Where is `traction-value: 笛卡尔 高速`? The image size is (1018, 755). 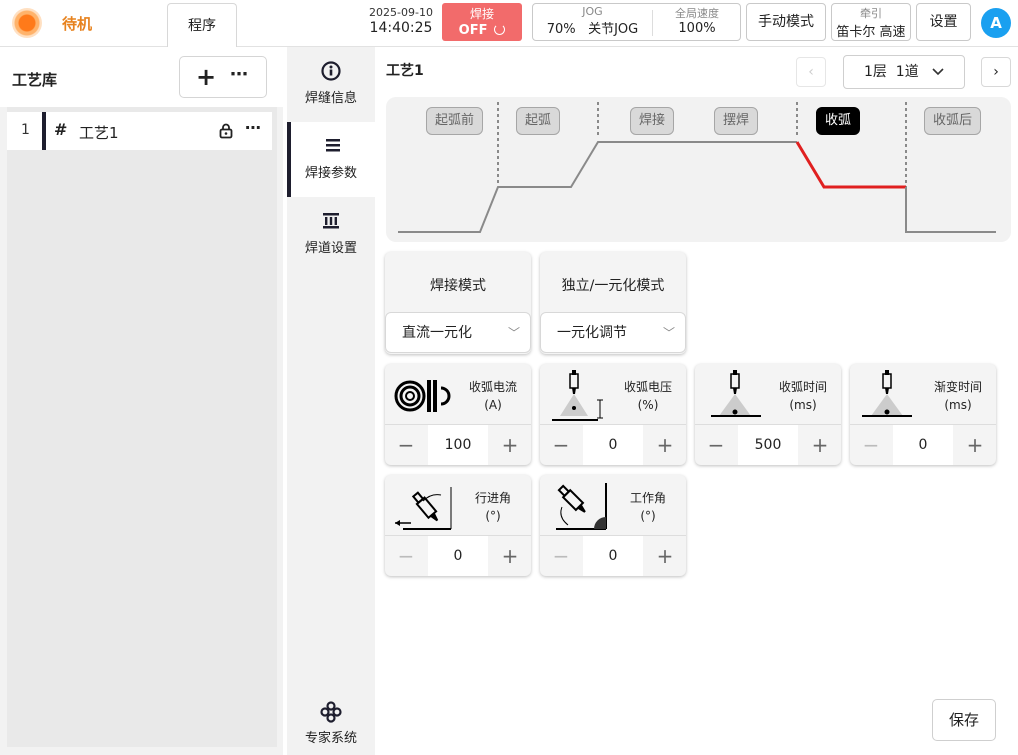
traction-value: 笛卡尔 高速 is located at coordinates (871, 32).